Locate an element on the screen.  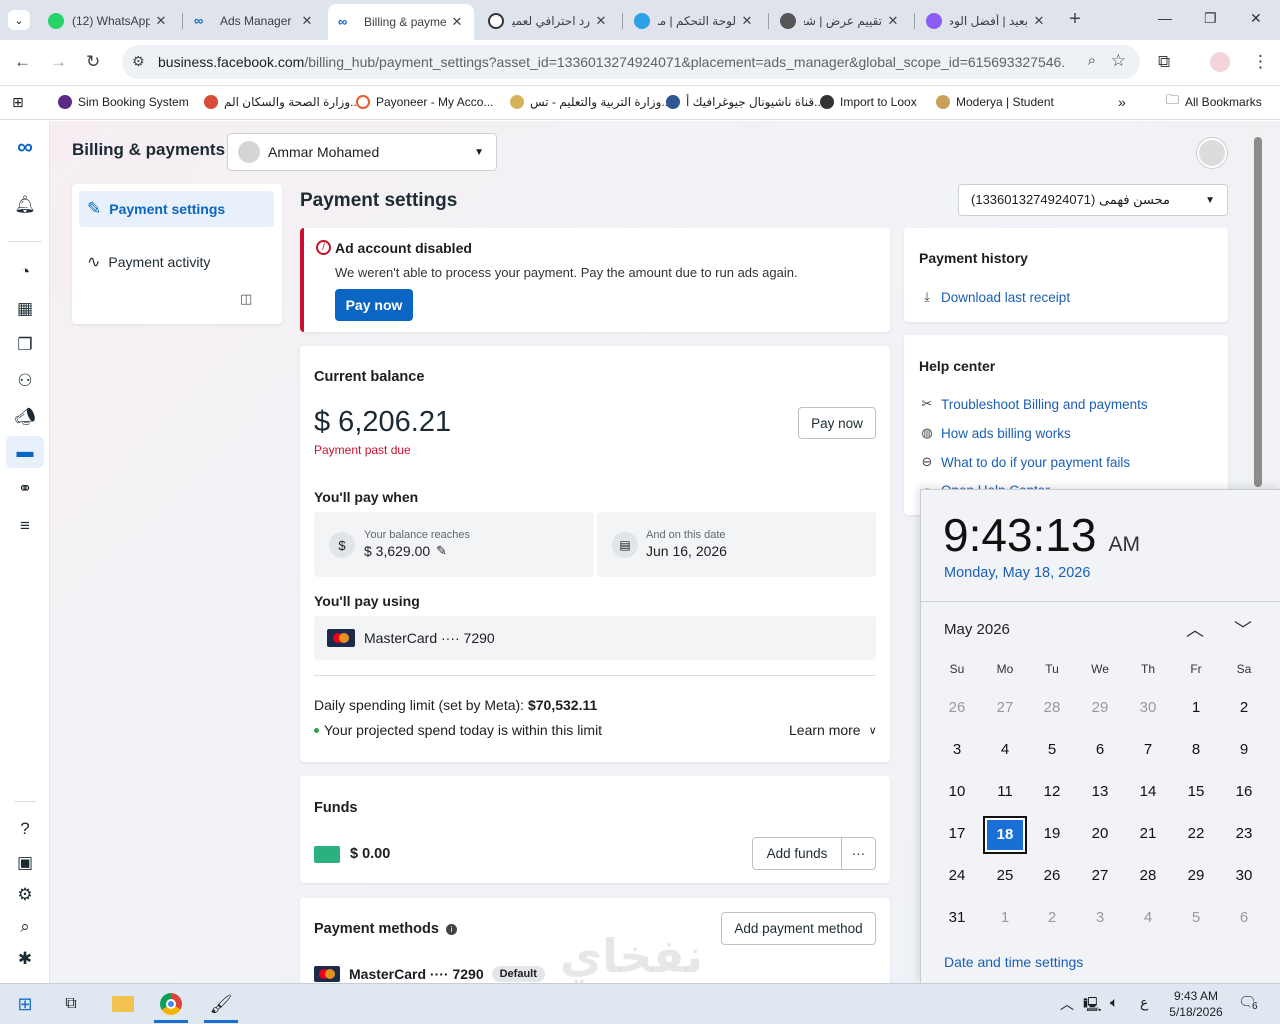
settings-icon: ⚙ is located at coordinates (25, 895).